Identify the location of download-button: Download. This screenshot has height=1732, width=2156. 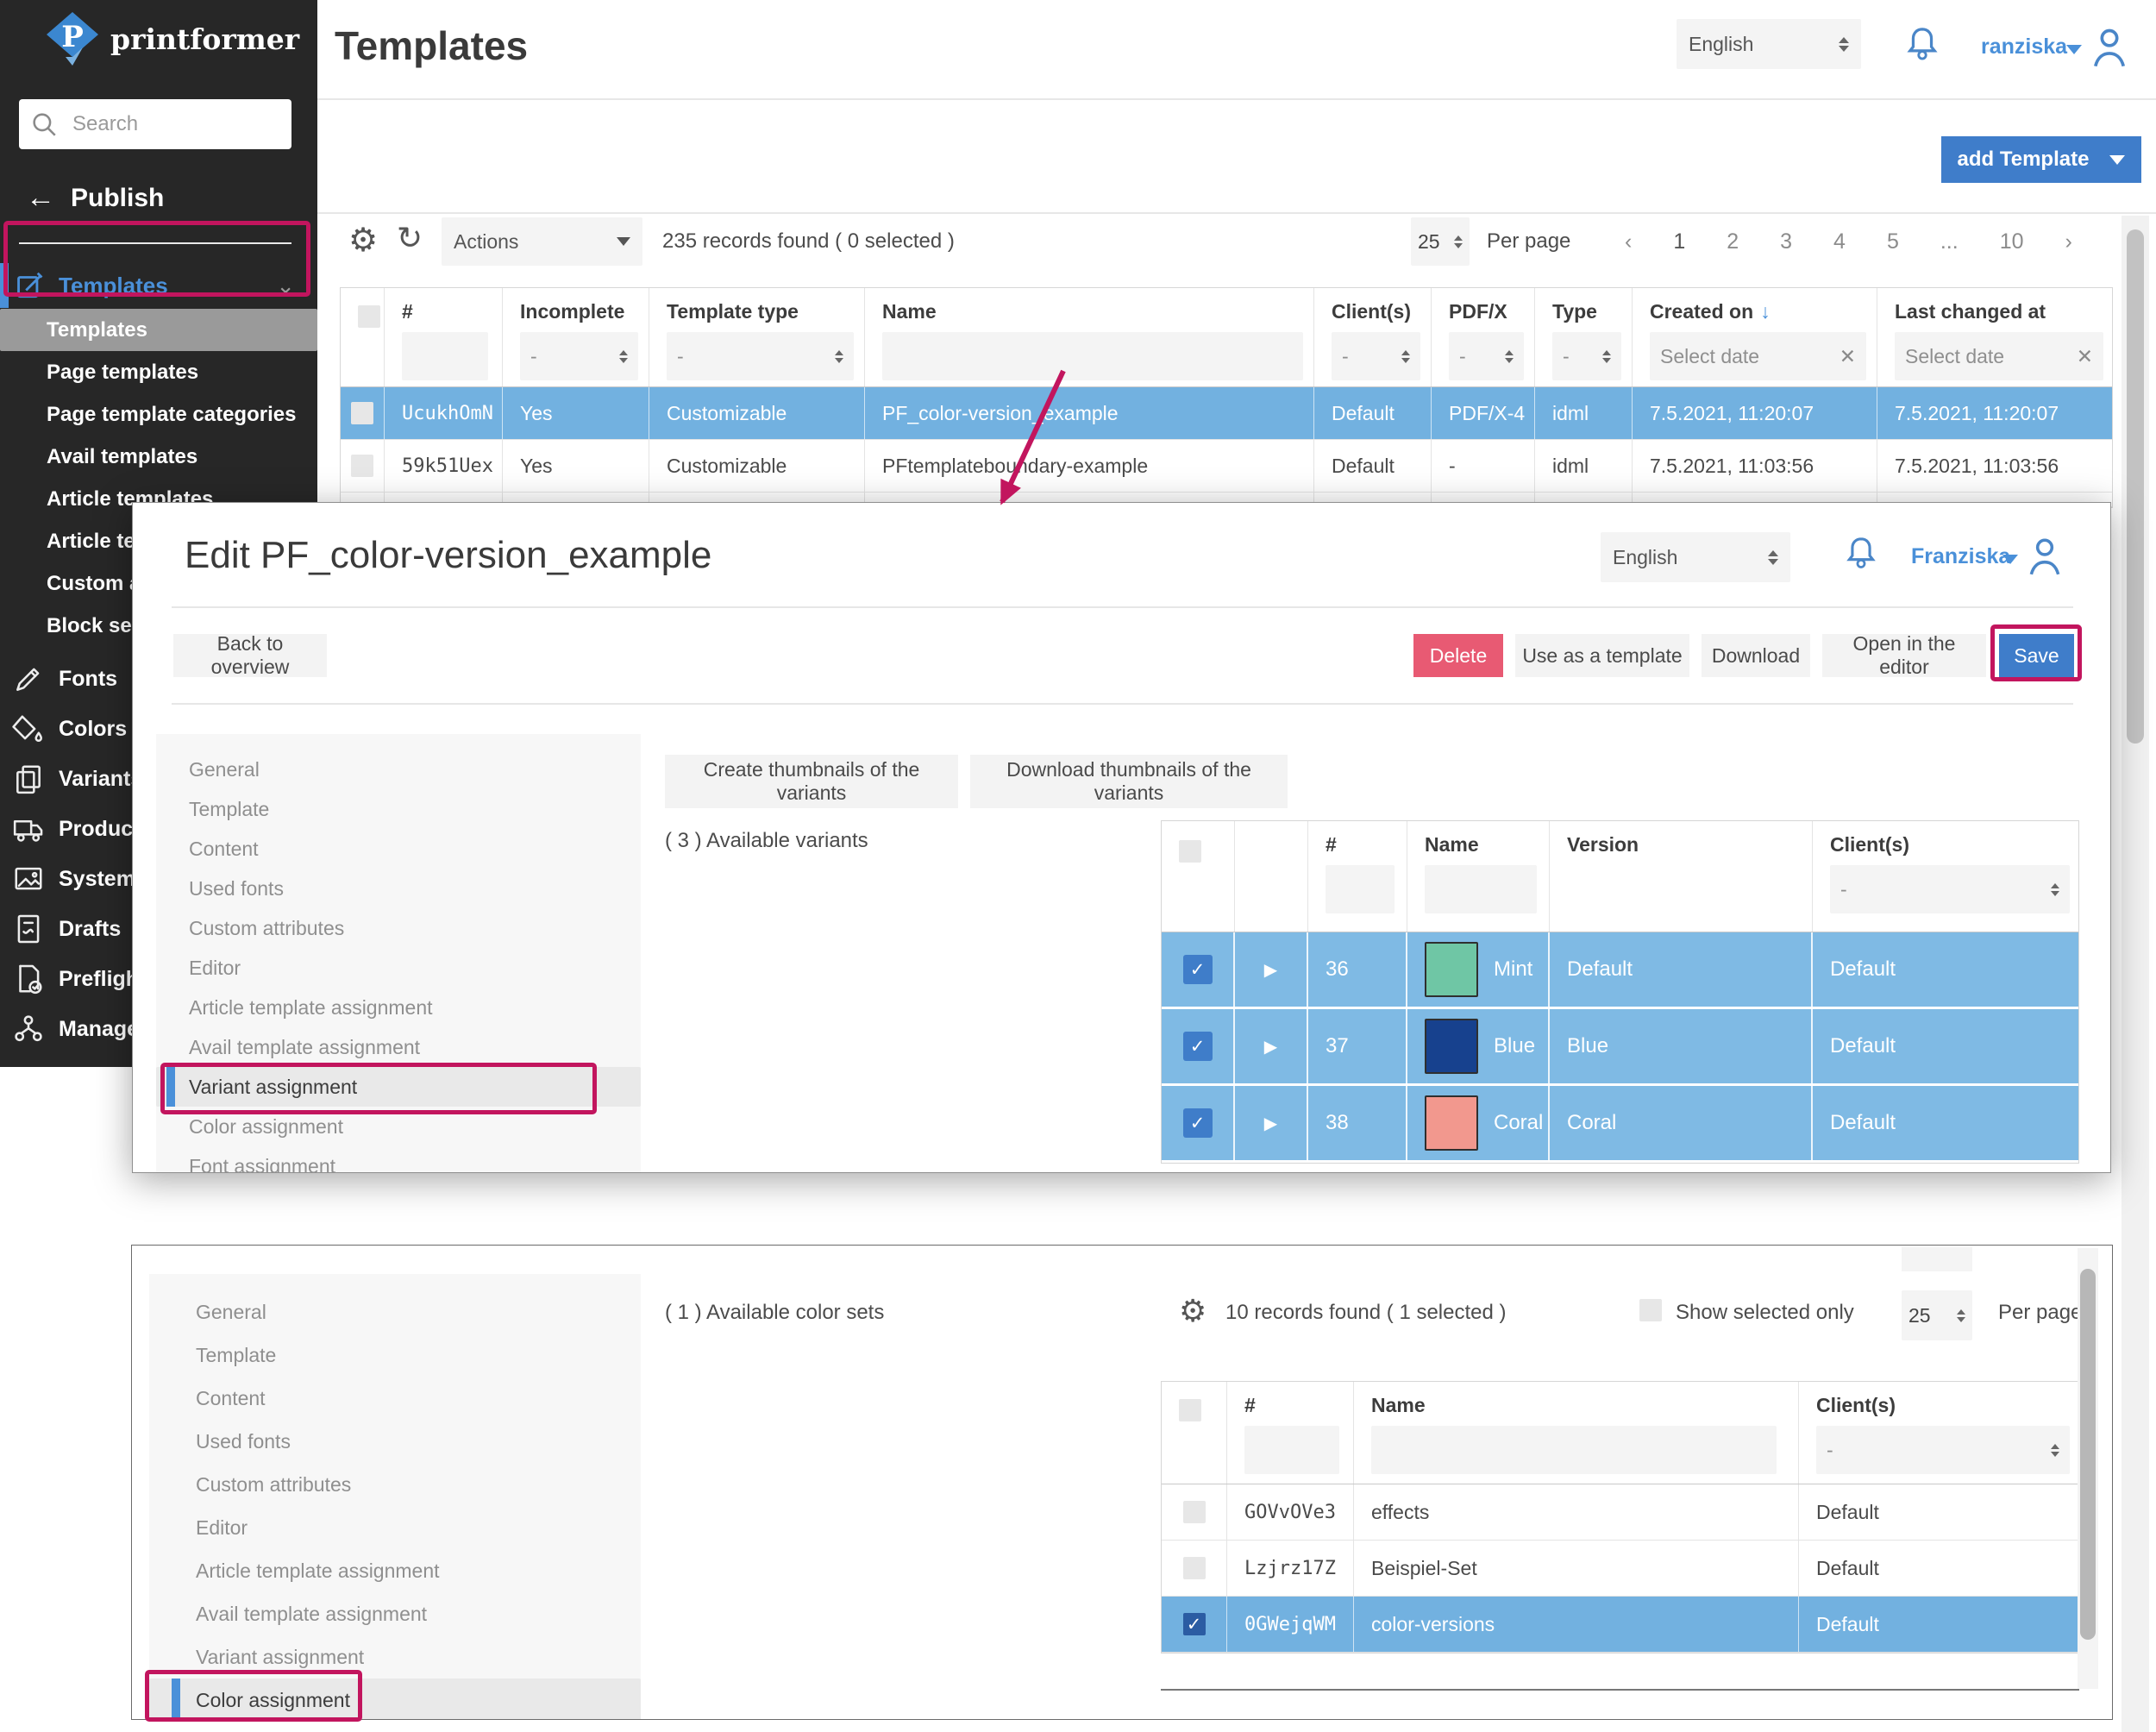
(1756, 655).